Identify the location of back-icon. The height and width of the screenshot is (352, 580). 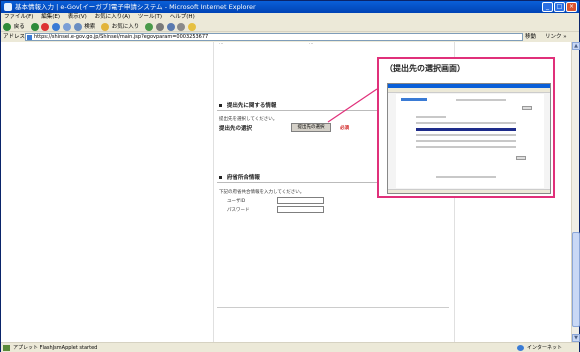
(7, 27).